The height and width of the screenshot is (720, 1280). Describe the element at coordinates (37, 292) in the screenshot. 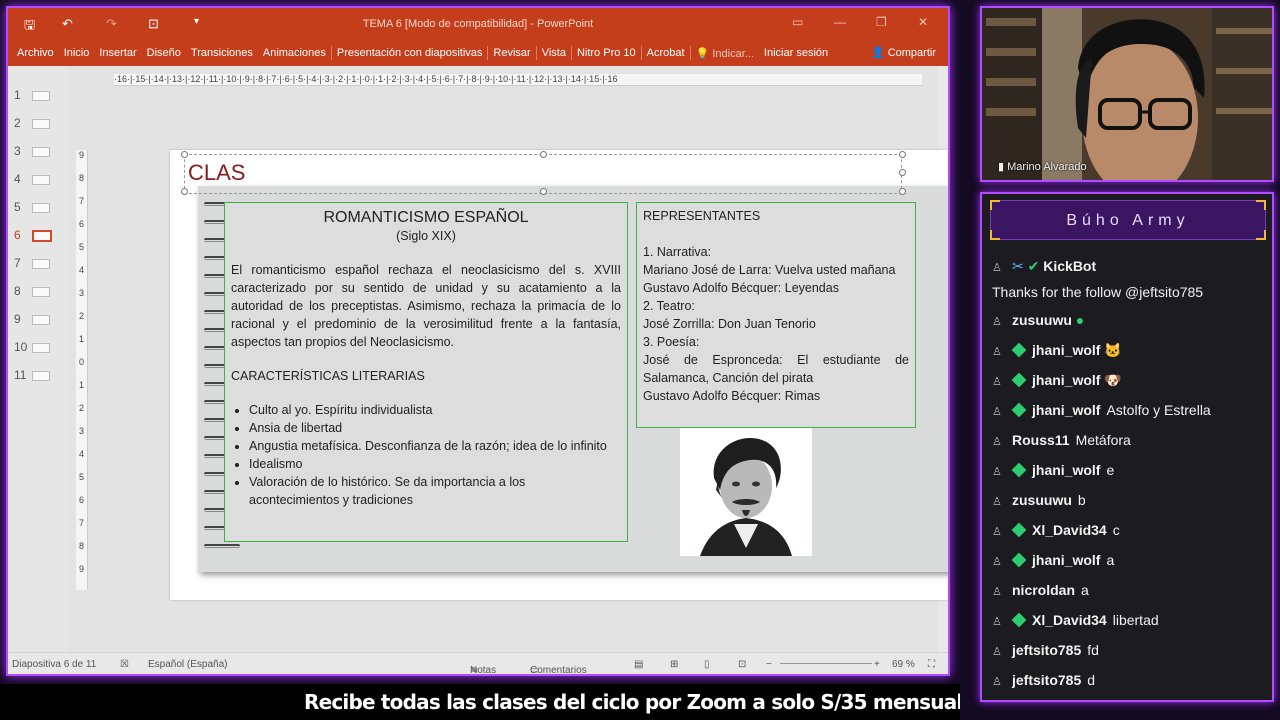

I see `thumbnail-slide-8: 8` at that location.